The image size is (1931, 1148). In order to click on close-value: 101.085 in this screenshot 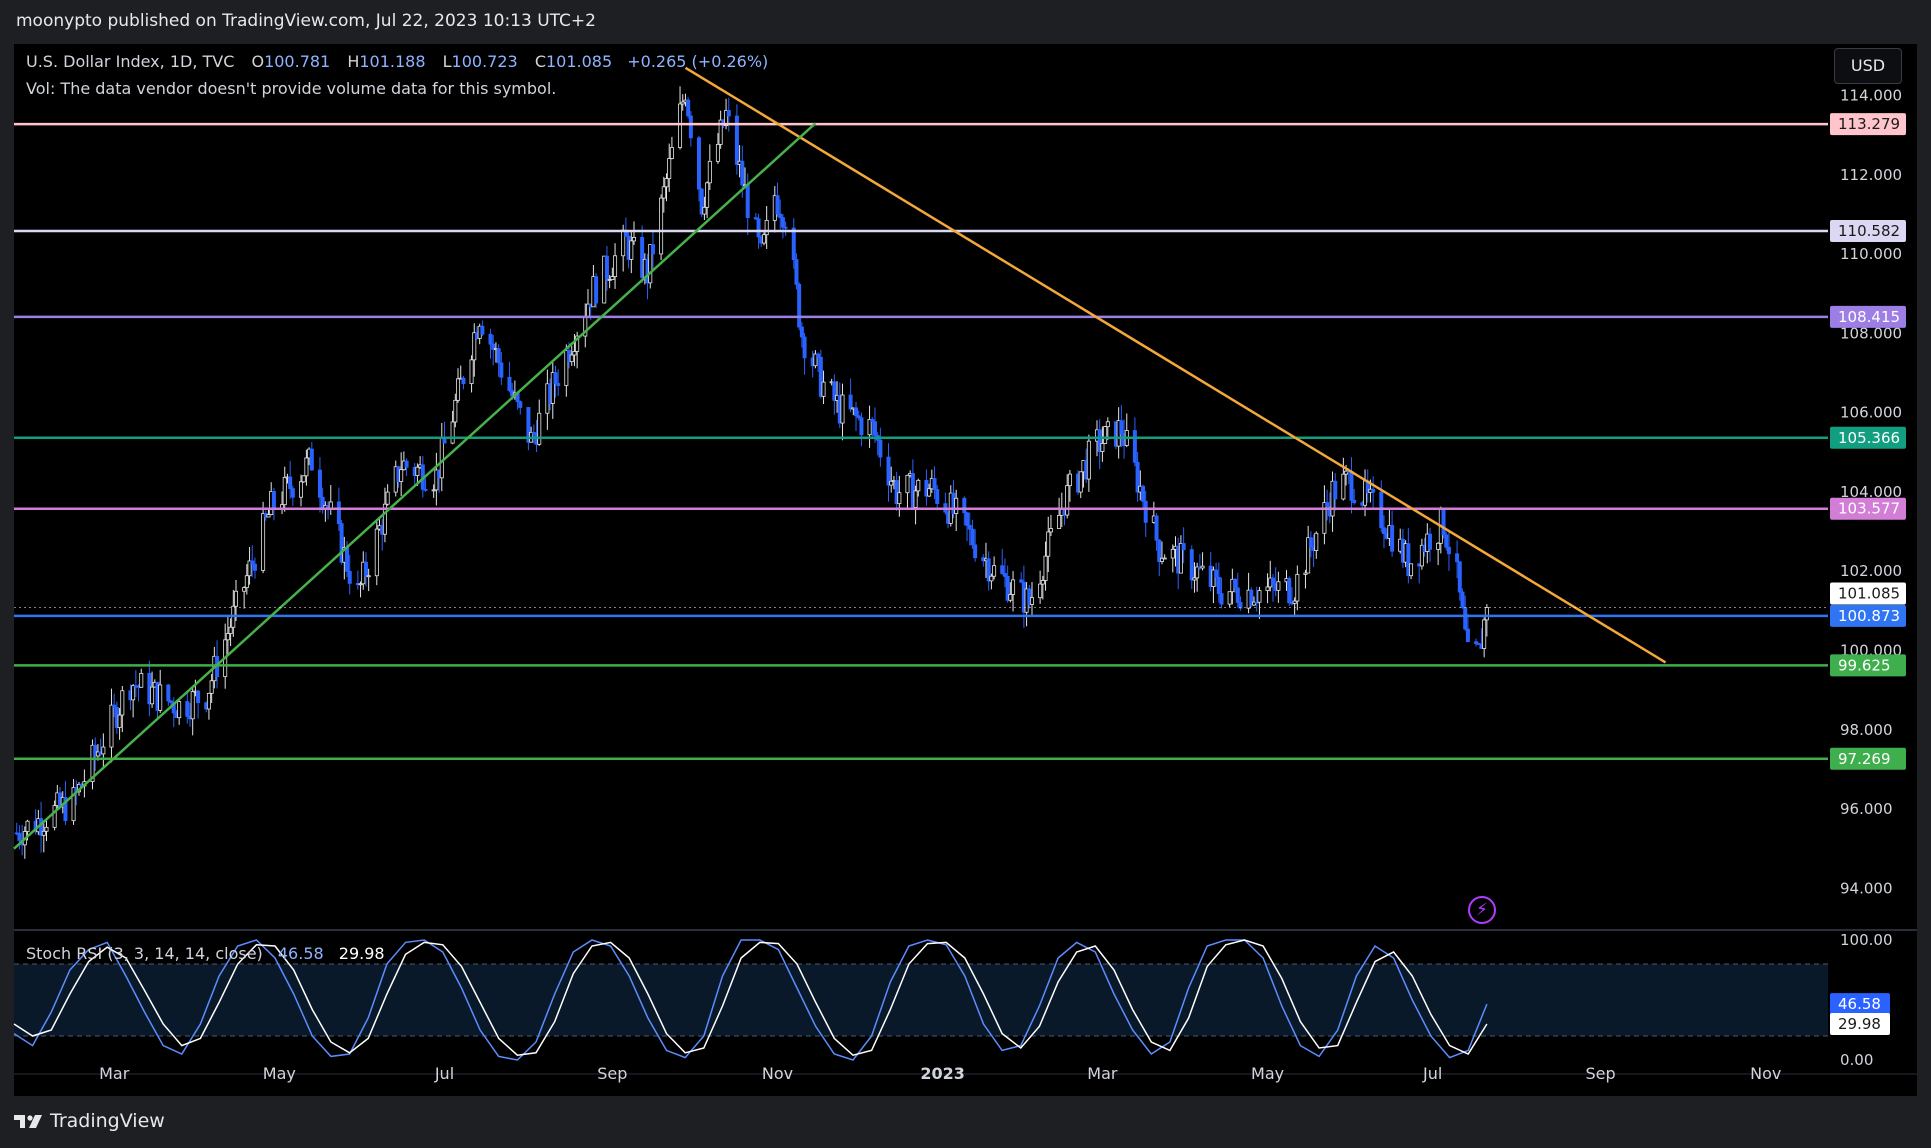, I will do `click(579, 61)`.